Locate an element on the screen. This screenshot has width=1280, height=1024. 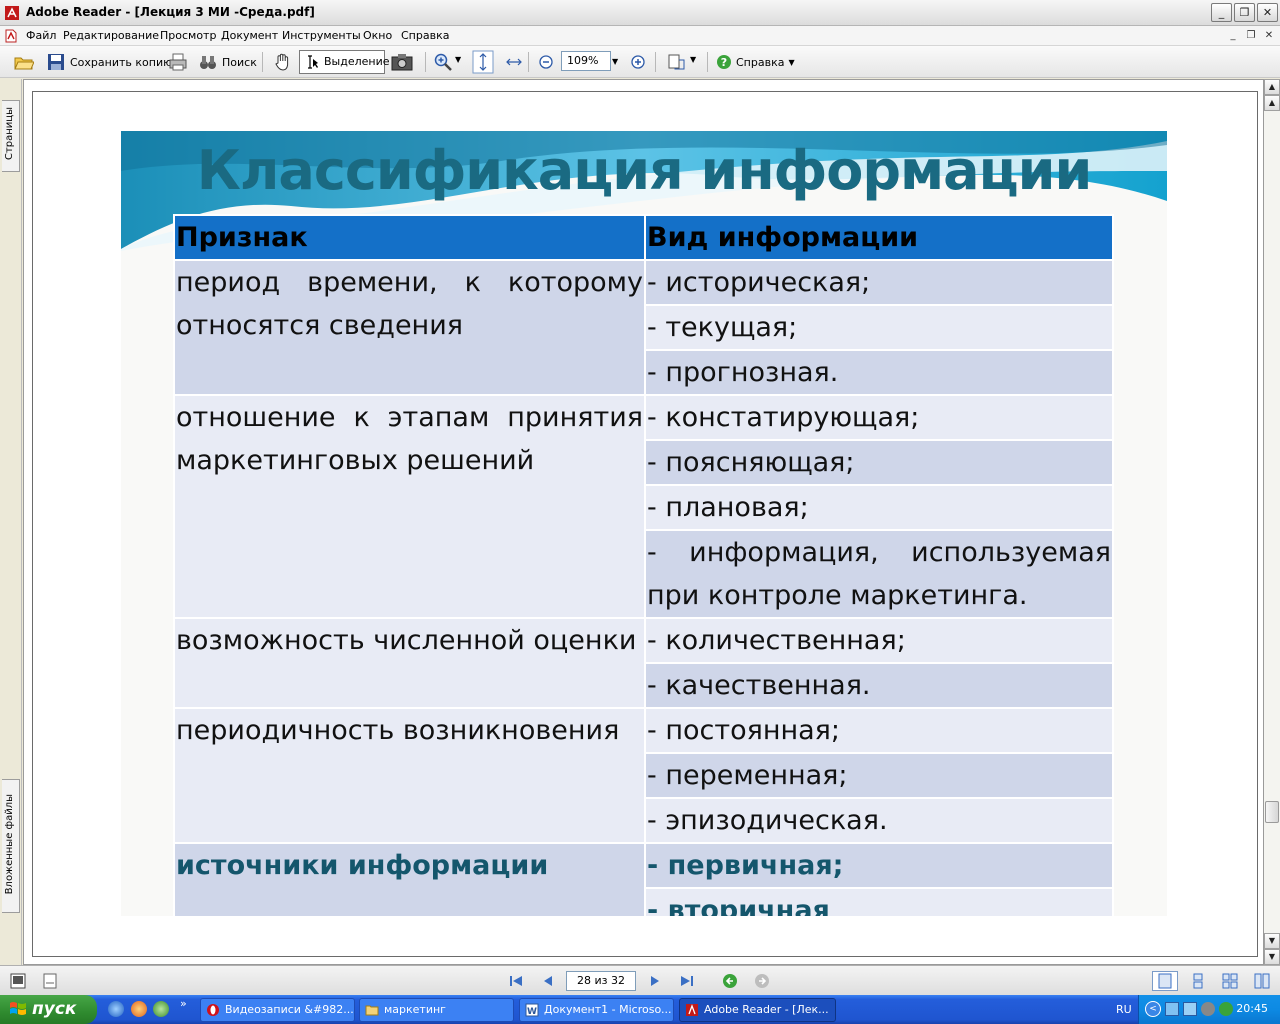
tray-network-icon is located at coordinates (1172, 1009).